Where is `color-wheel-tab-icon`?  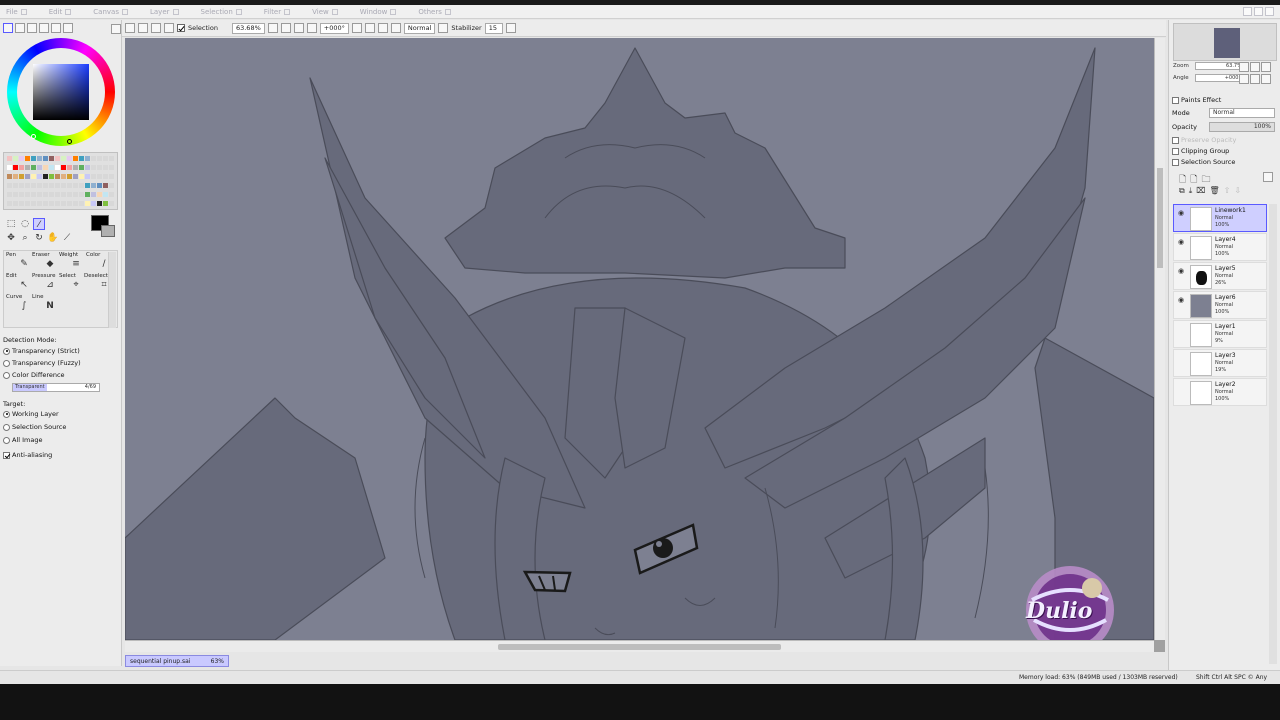
color-wheel-tab-icon is located at coordinates (8, 28).